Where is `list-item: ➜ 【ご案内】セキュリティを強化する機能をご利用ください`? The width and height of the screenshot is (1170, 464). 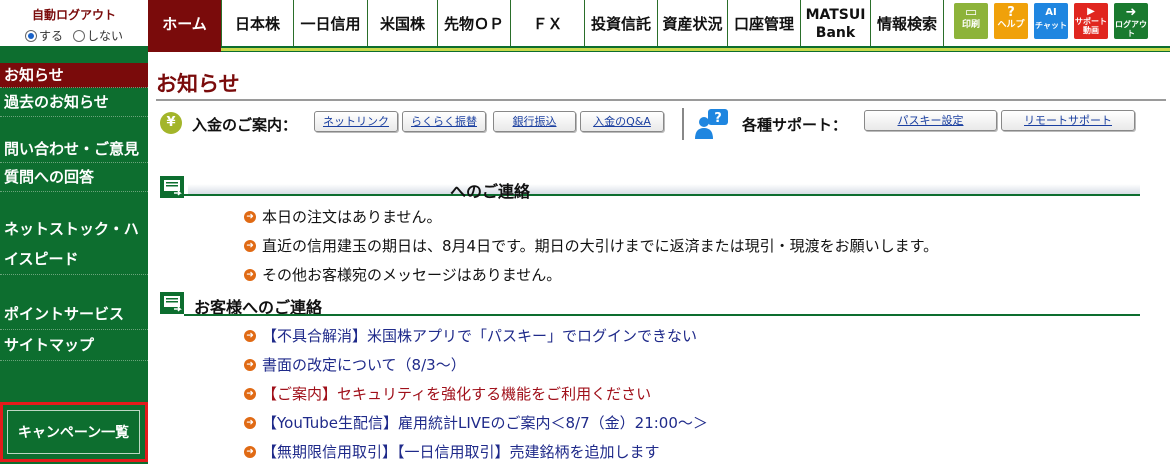 list-item: ➜ 【ご案内】セキュリティを強化する機能をご利用ください is located at coordinates (447, 393).